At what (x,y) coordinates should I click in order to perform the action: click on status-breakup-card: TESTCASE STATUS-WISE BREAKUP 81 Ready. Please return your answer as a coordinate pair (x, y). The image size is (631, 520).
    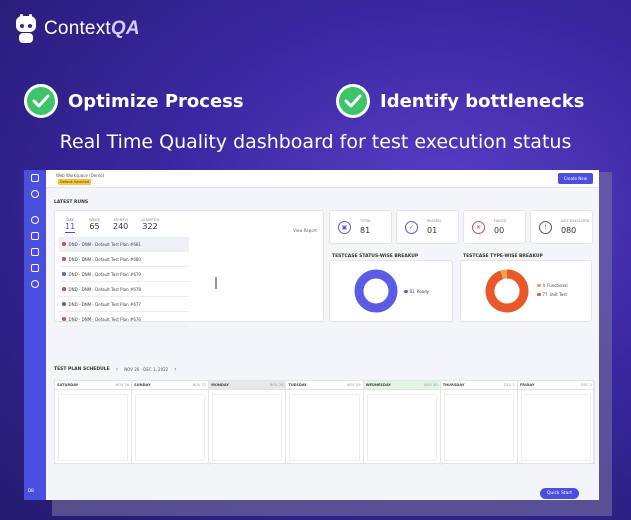
    Looking at the image, I should click on (391, 288).